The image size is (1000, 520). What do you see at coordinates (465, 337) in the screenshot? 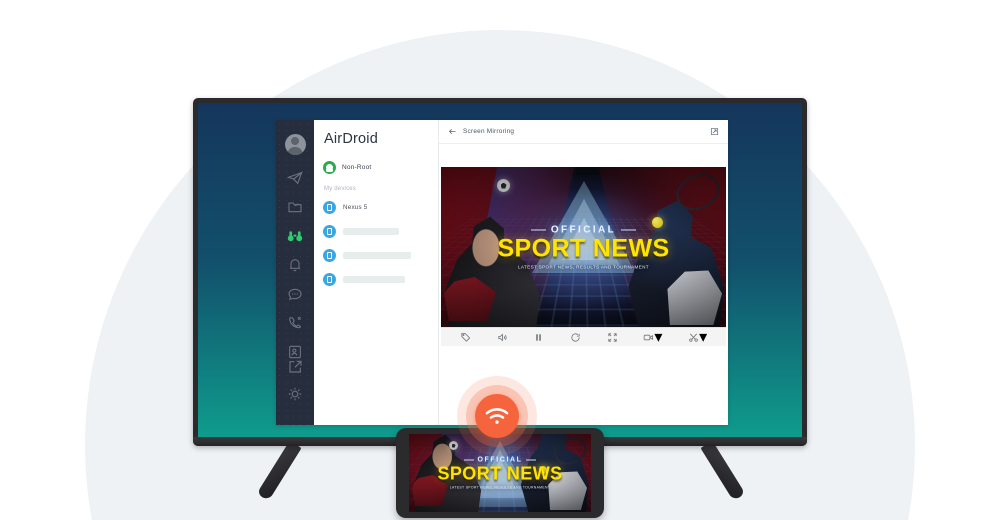
I see `tag-icon` at bounding box center [465, 337].